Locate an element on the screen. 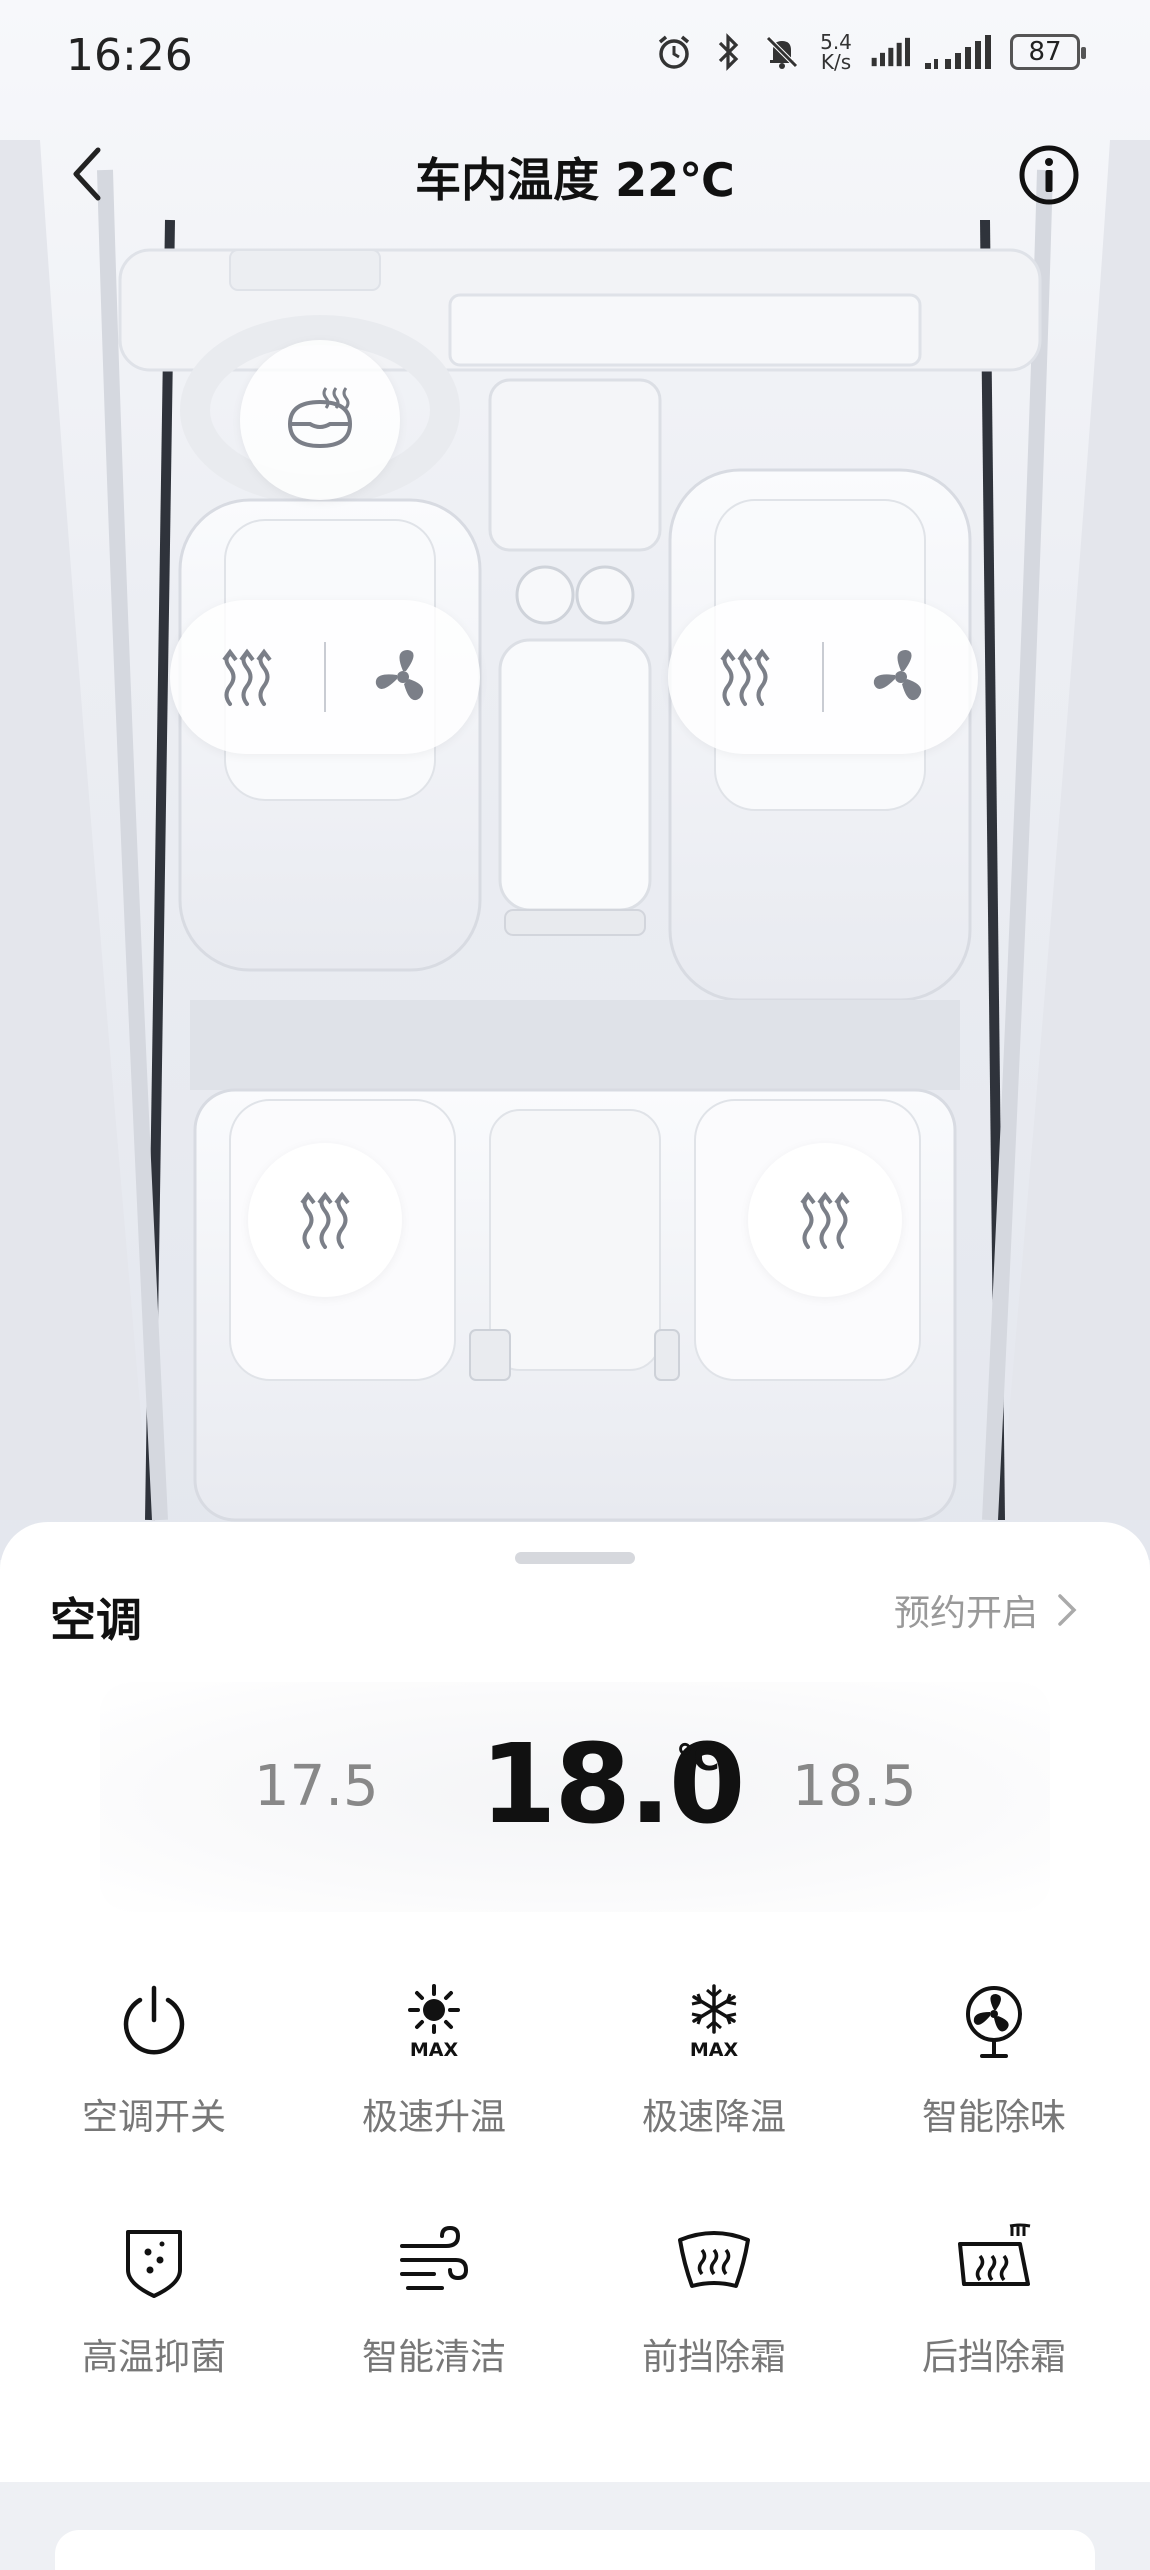 The width and height of the screenshot is (1150, 2570). front-defrost-icon is located at coordinates (714, 2259).